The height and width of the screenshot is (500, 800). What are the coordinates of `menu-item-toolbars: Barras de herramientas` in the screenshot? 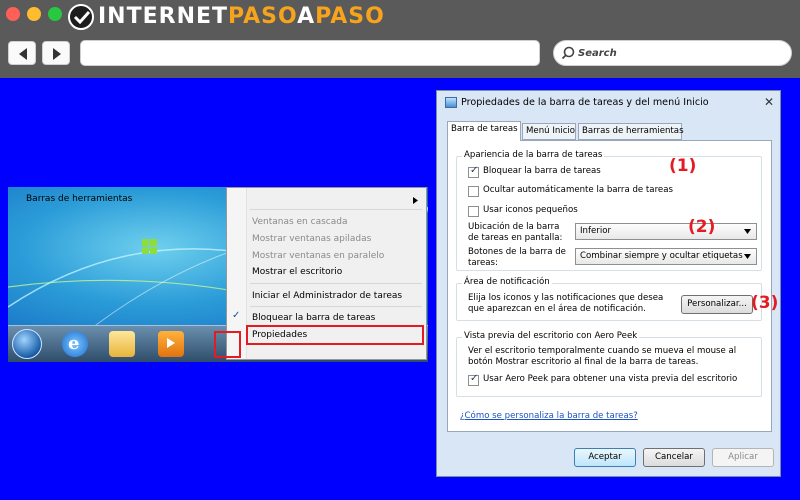 It's located at (79, 199).